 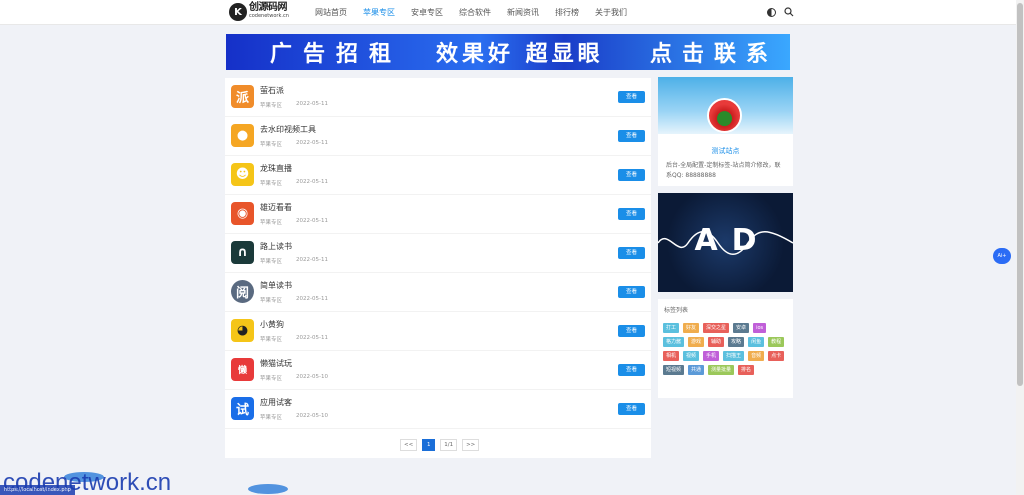 What do you see at coordinates (696, 342) in the screenshot?
I see `tag: 游戏` at bounding box center [696, 342].